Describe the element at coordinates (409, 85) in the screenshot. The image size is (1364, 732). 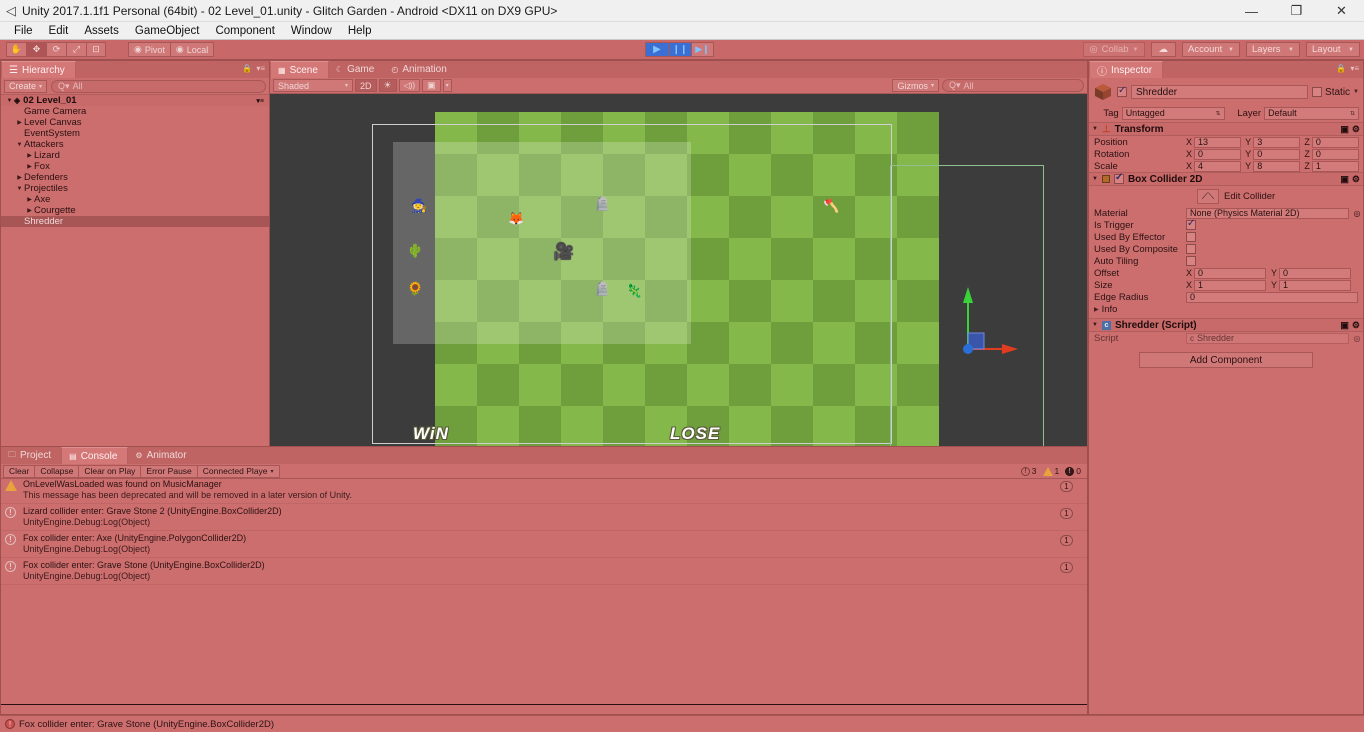
I see `audio-toggle: ◁))` at that location.